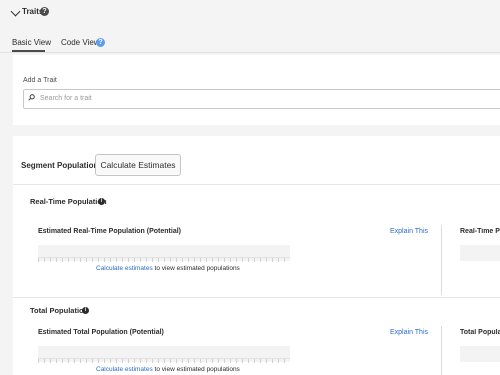  Describe the element at coordinates (480, 332) in the screenshot. I see `total-right-panel-title: Total Populat` at that location.